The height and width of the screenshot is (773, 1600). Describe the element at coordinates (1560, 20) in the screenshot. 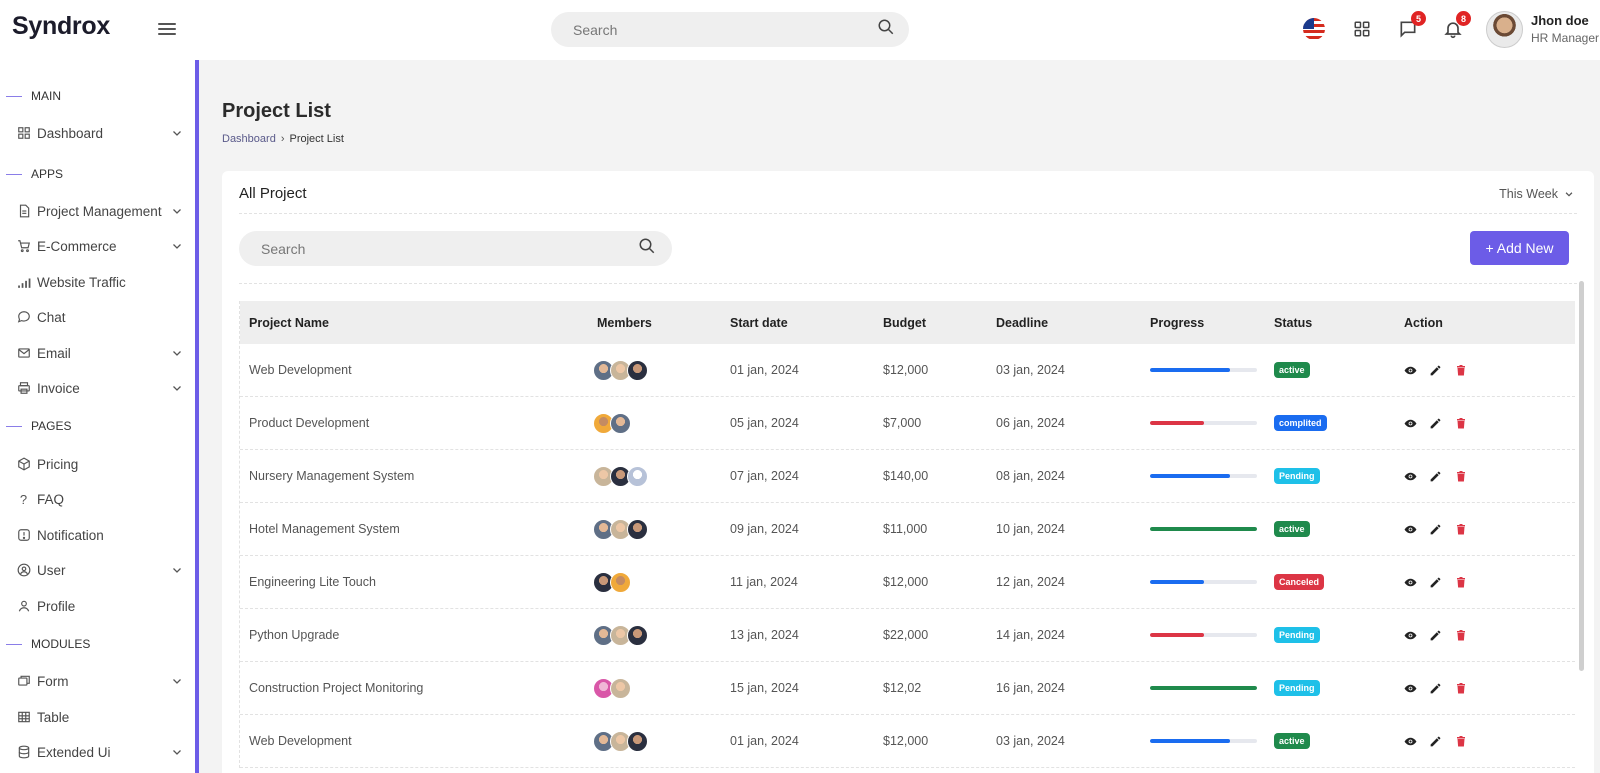

I see `user-name: Jhon doe` at that location.